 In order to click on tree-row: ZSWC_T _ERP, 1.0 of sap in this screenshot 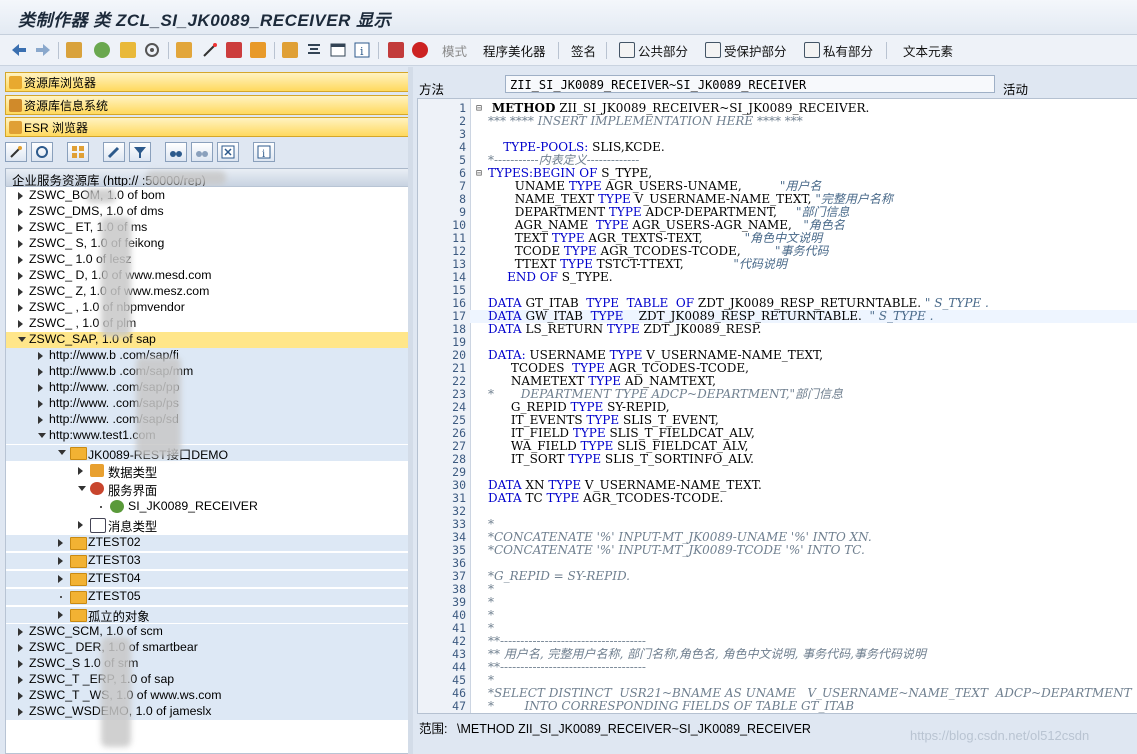, I will do `click(207, 680)`.